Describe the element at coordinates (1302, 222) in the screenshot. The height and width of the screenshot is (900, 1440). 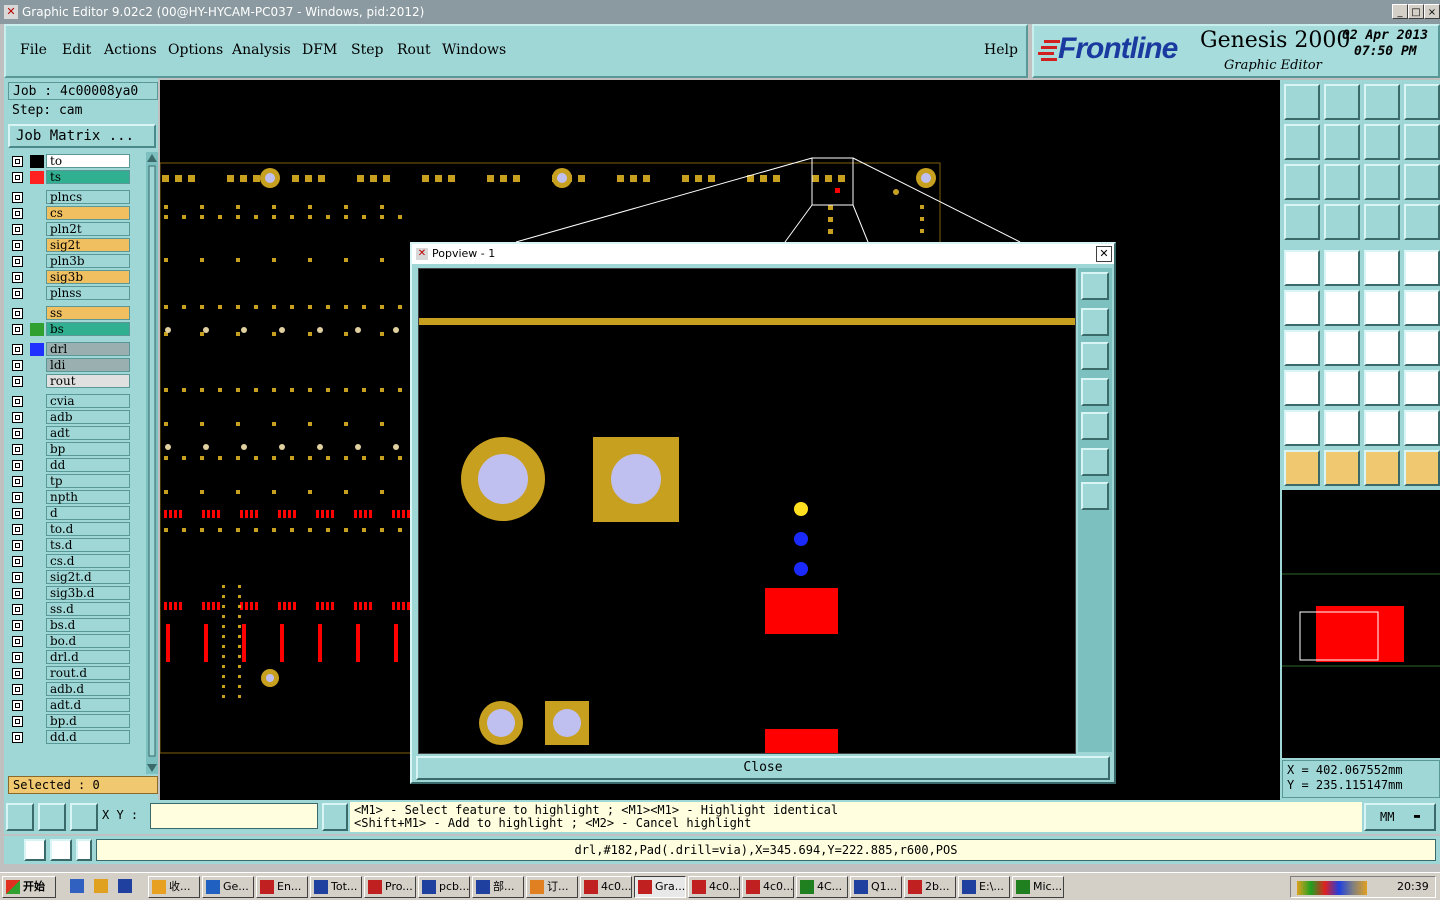
I see `settings-icon` at that location.